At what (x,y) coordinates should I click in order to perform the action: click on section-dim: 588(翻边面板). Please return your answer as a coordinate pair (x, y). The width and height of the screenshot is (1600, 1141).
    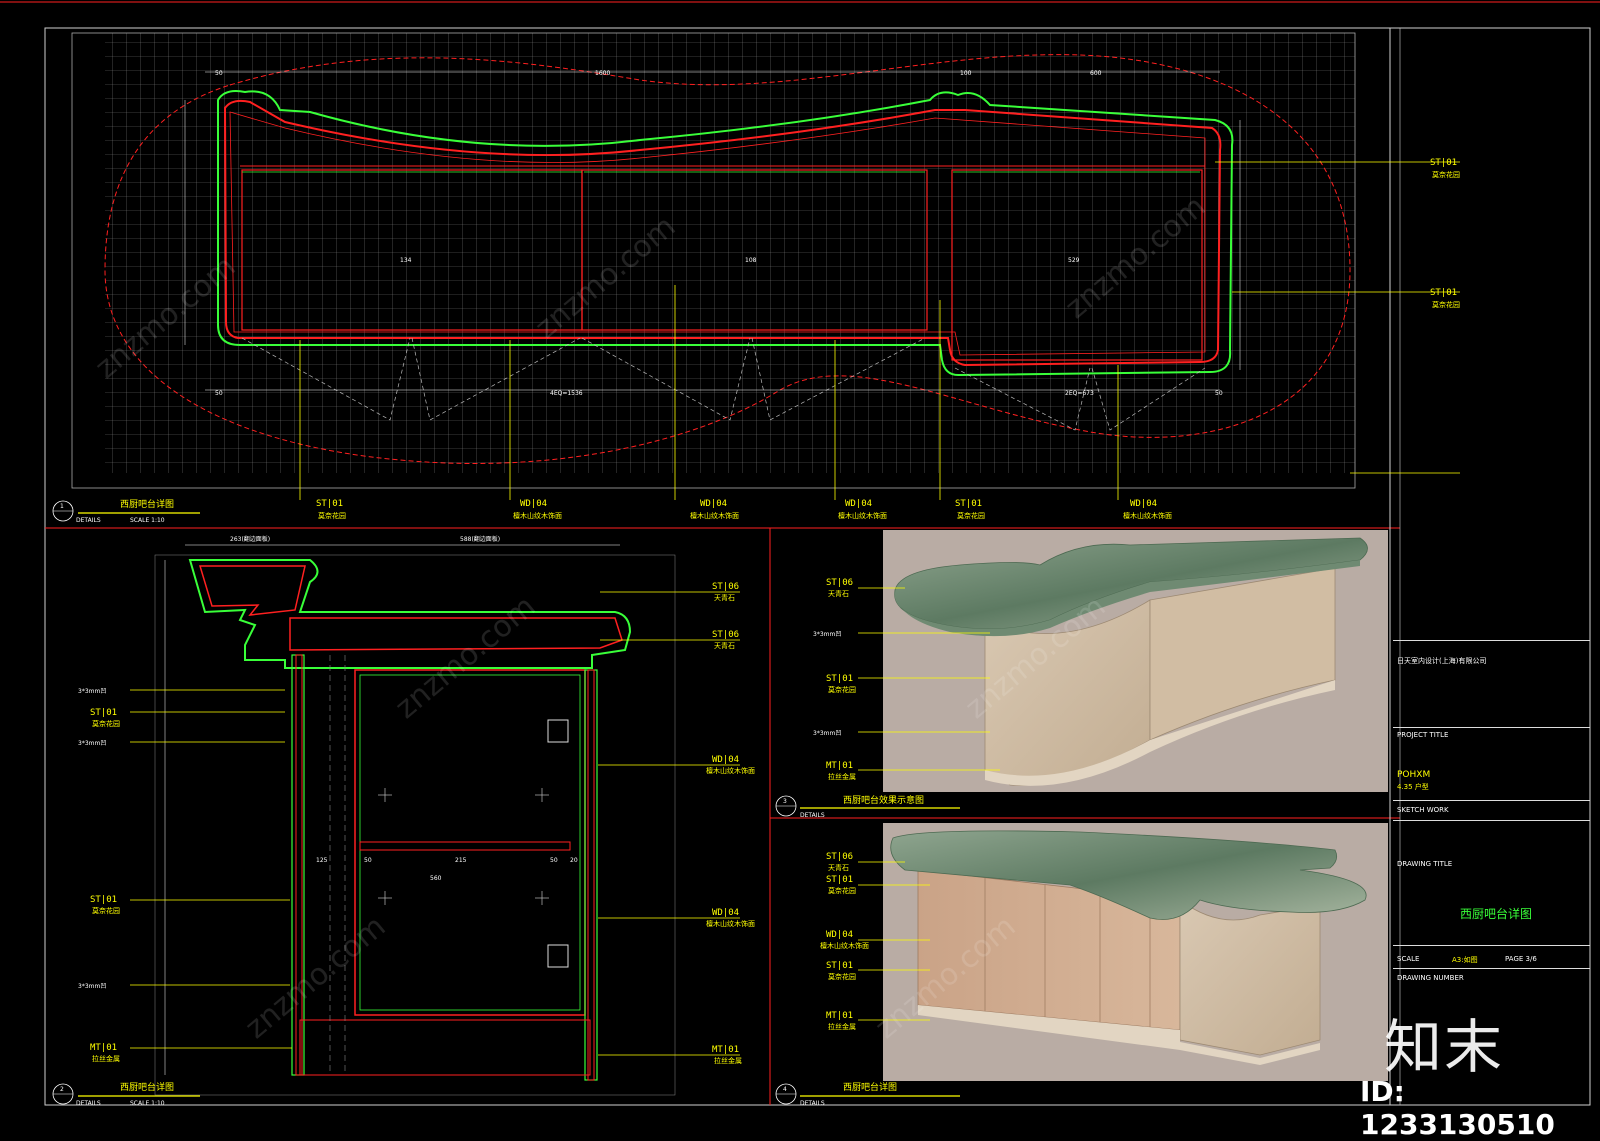
    Looking at the image, I should click on (480, 539).